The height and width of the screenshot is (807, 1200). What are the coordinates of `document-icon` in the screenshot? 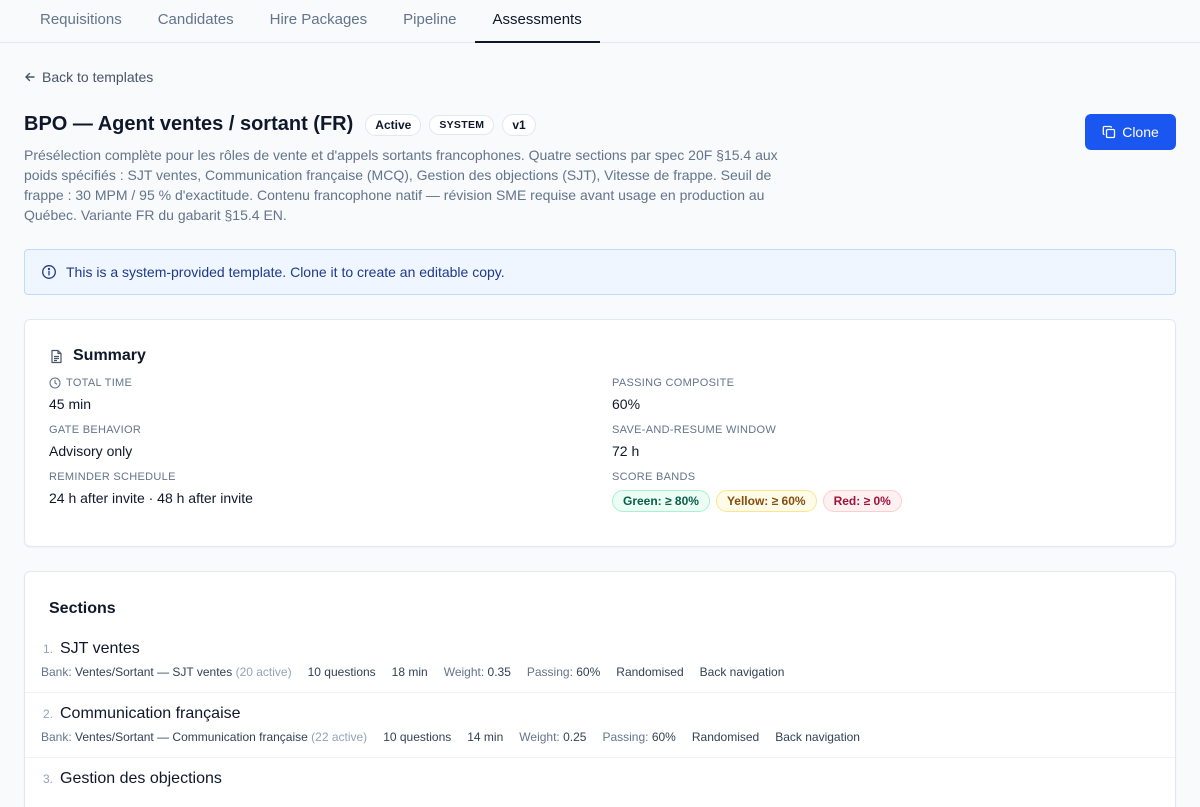 It's located at (56, 356).